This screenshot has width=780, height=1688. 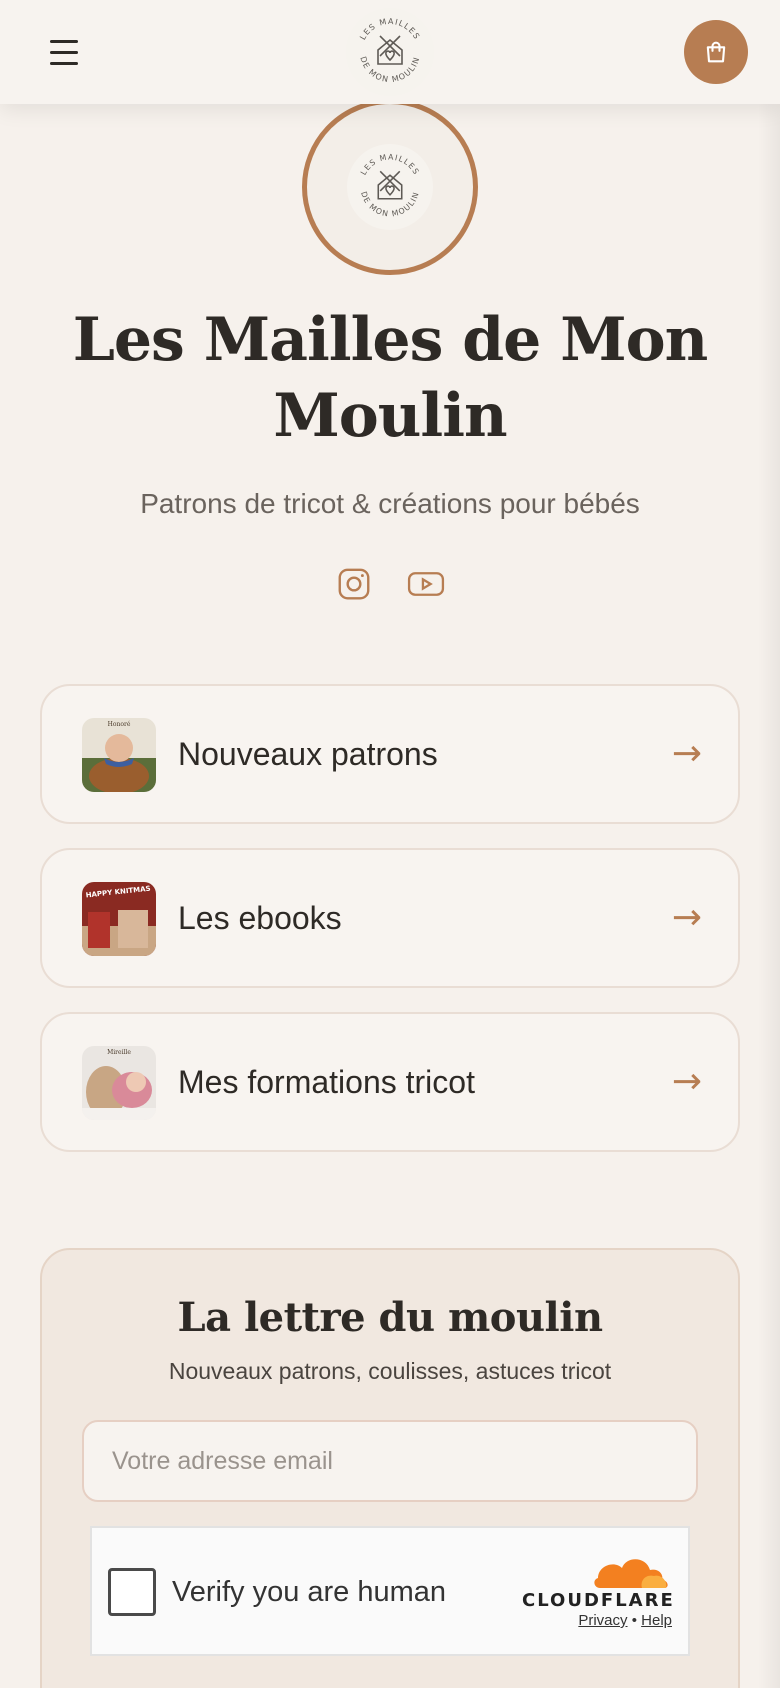 I want to click on instagram-icon, so click(x=354, y=584).